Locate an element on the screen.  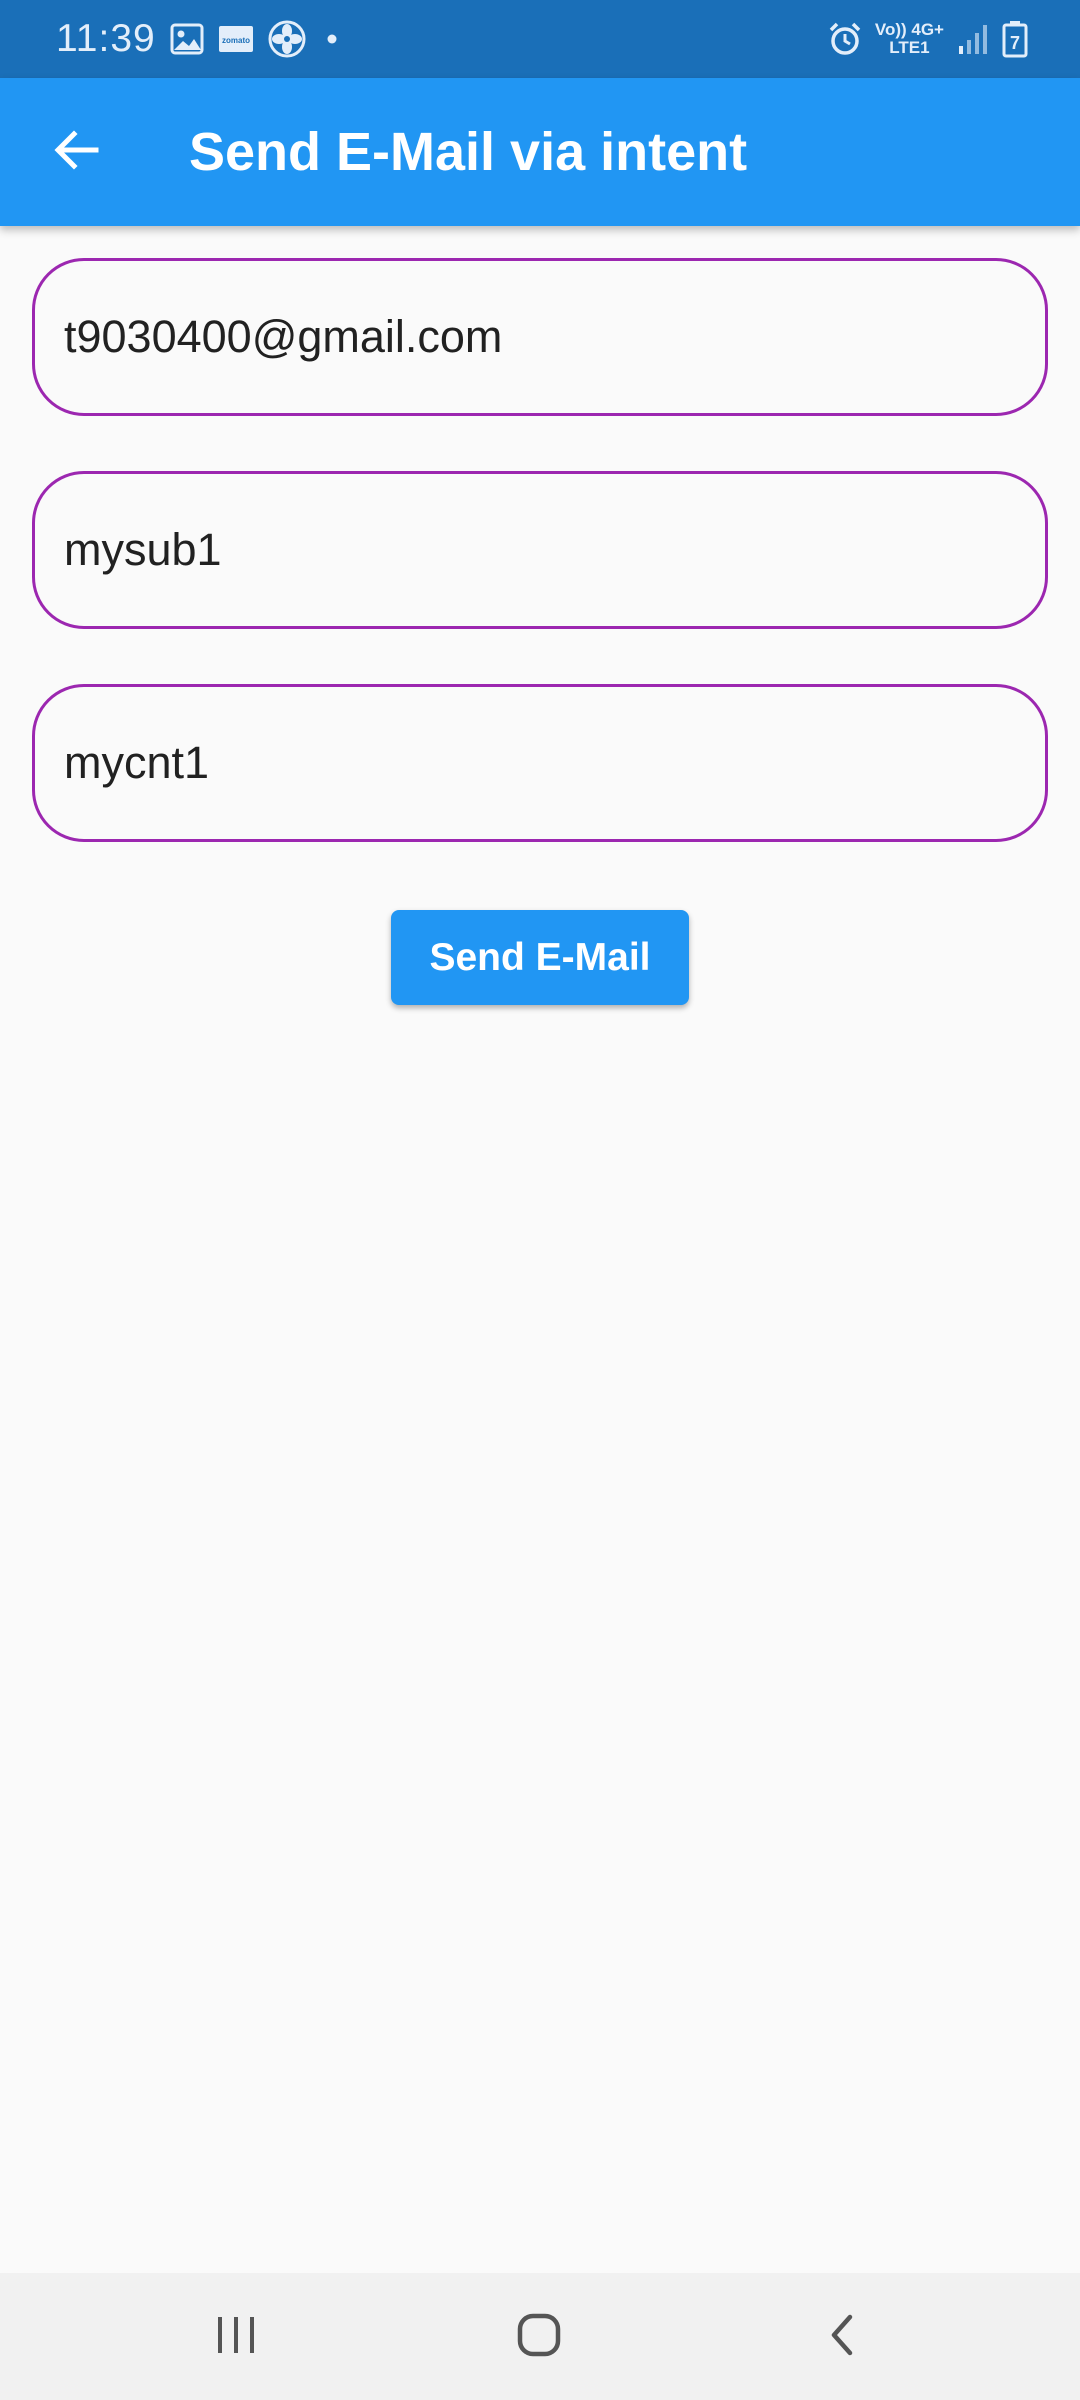
send-email-button: Send E-Mail is located at coordinates (540, 957).